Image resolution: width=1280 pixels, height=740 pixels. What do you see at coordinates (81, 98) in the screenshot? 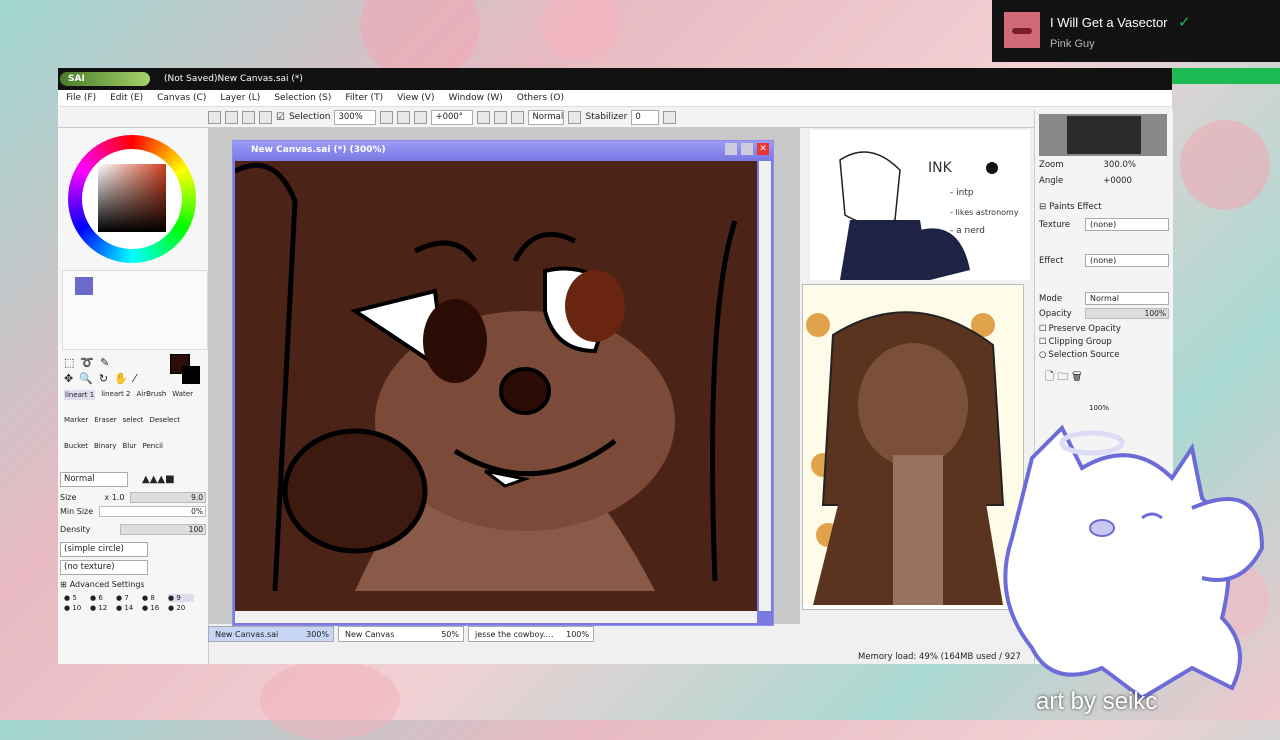
I see `menu-file: File (F)` at bounding box center [81, 98].